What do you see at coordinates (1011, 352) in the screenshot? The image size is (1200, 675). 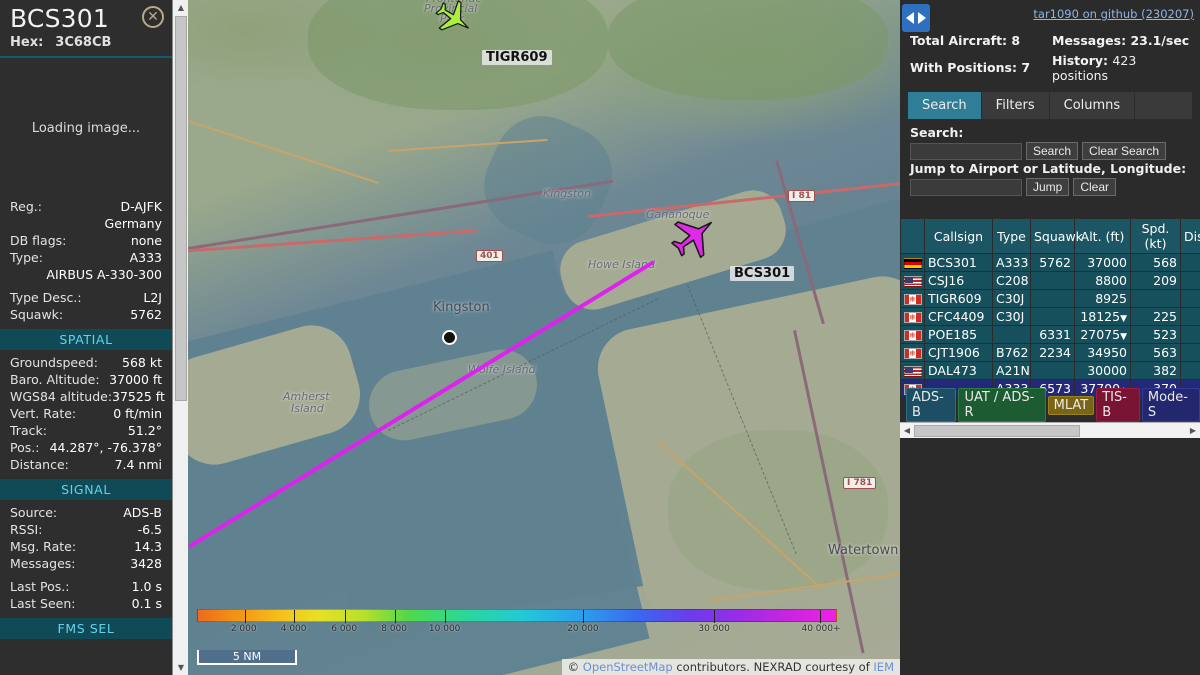 I see `cell-type: B762` at bounding box center [1011, 352].